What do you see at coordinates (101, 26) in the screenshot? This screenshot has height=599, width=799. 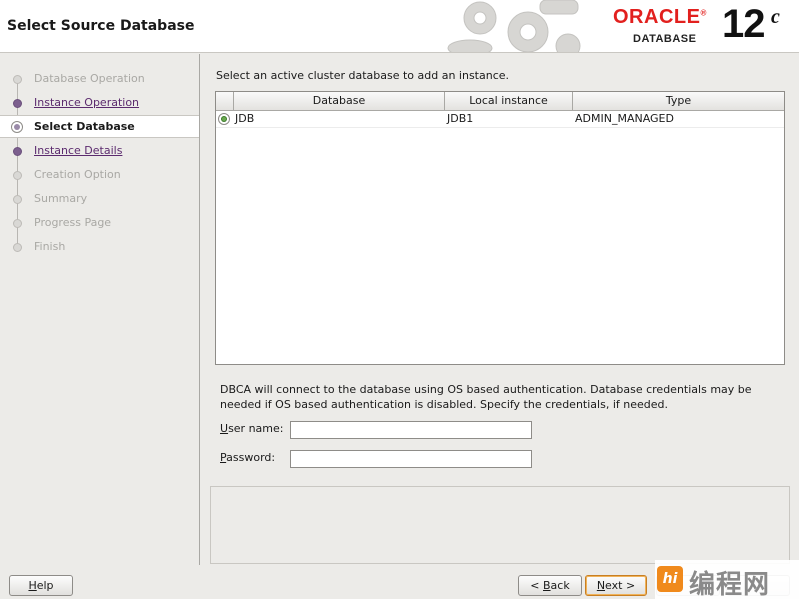 I see `page-title: Select Source Database` at bounding box center [101, 26].